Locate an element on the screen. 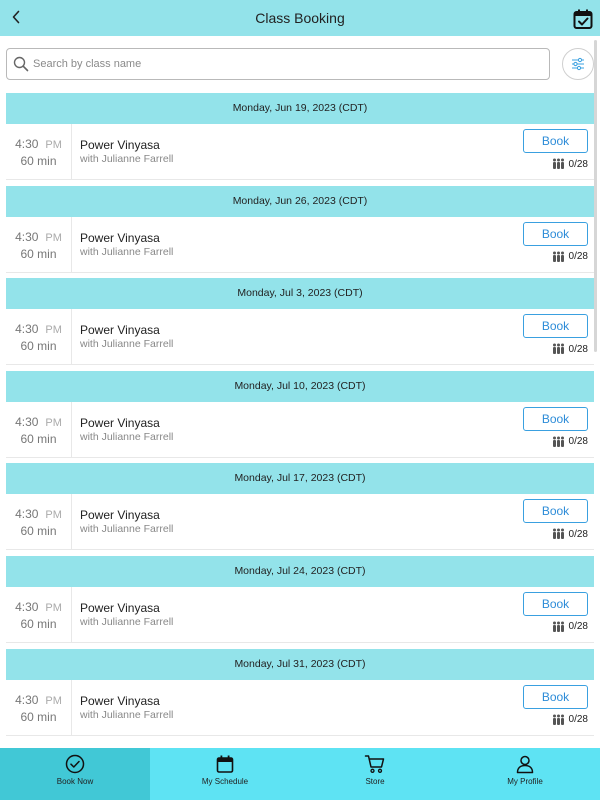 This screenshot has width=600, height=800. user-icon is located at coordinates (525, 764).